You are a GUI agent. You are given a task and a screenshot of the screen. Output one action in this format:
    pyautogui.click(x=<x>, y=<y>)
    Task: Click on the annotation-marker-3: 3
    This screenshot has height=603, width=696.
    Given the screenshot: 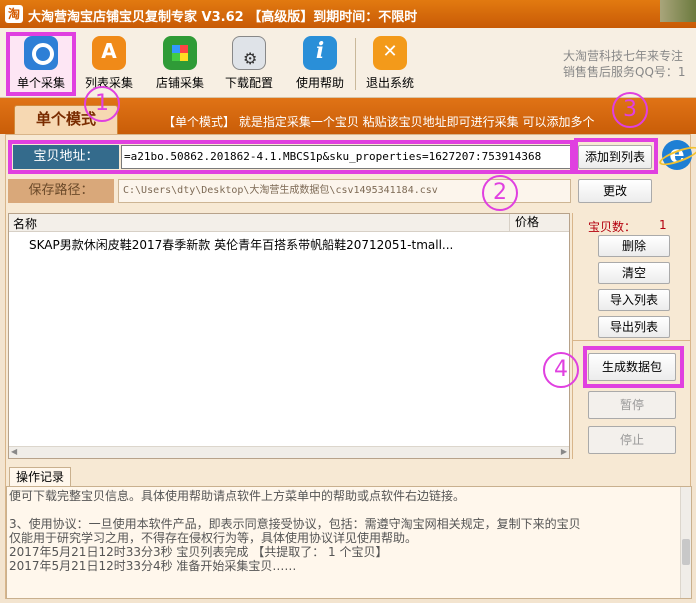 What is the action you would take?
    pyautogui.click(x=630, y=110)
    